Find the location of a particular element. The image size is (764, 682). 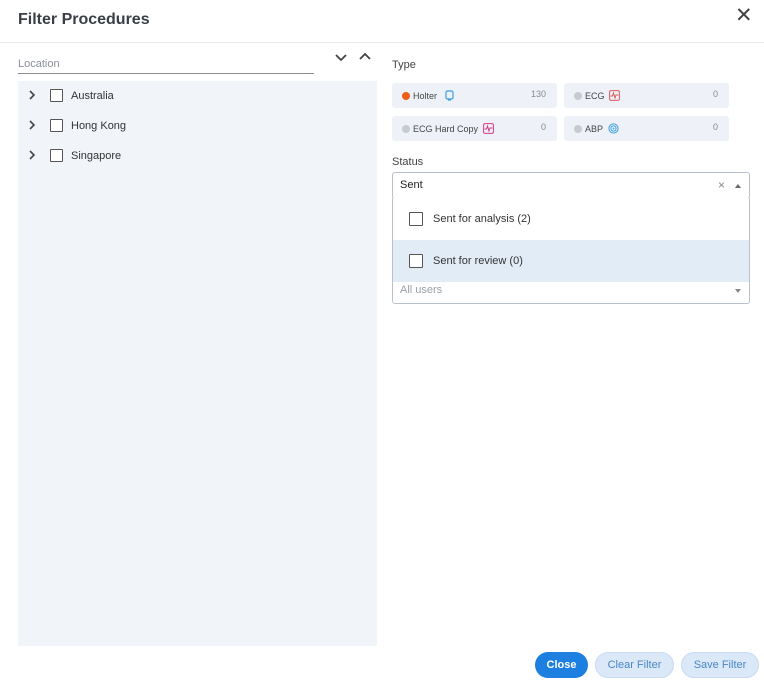

holter-device-icon is located at coordinates (449, 95).